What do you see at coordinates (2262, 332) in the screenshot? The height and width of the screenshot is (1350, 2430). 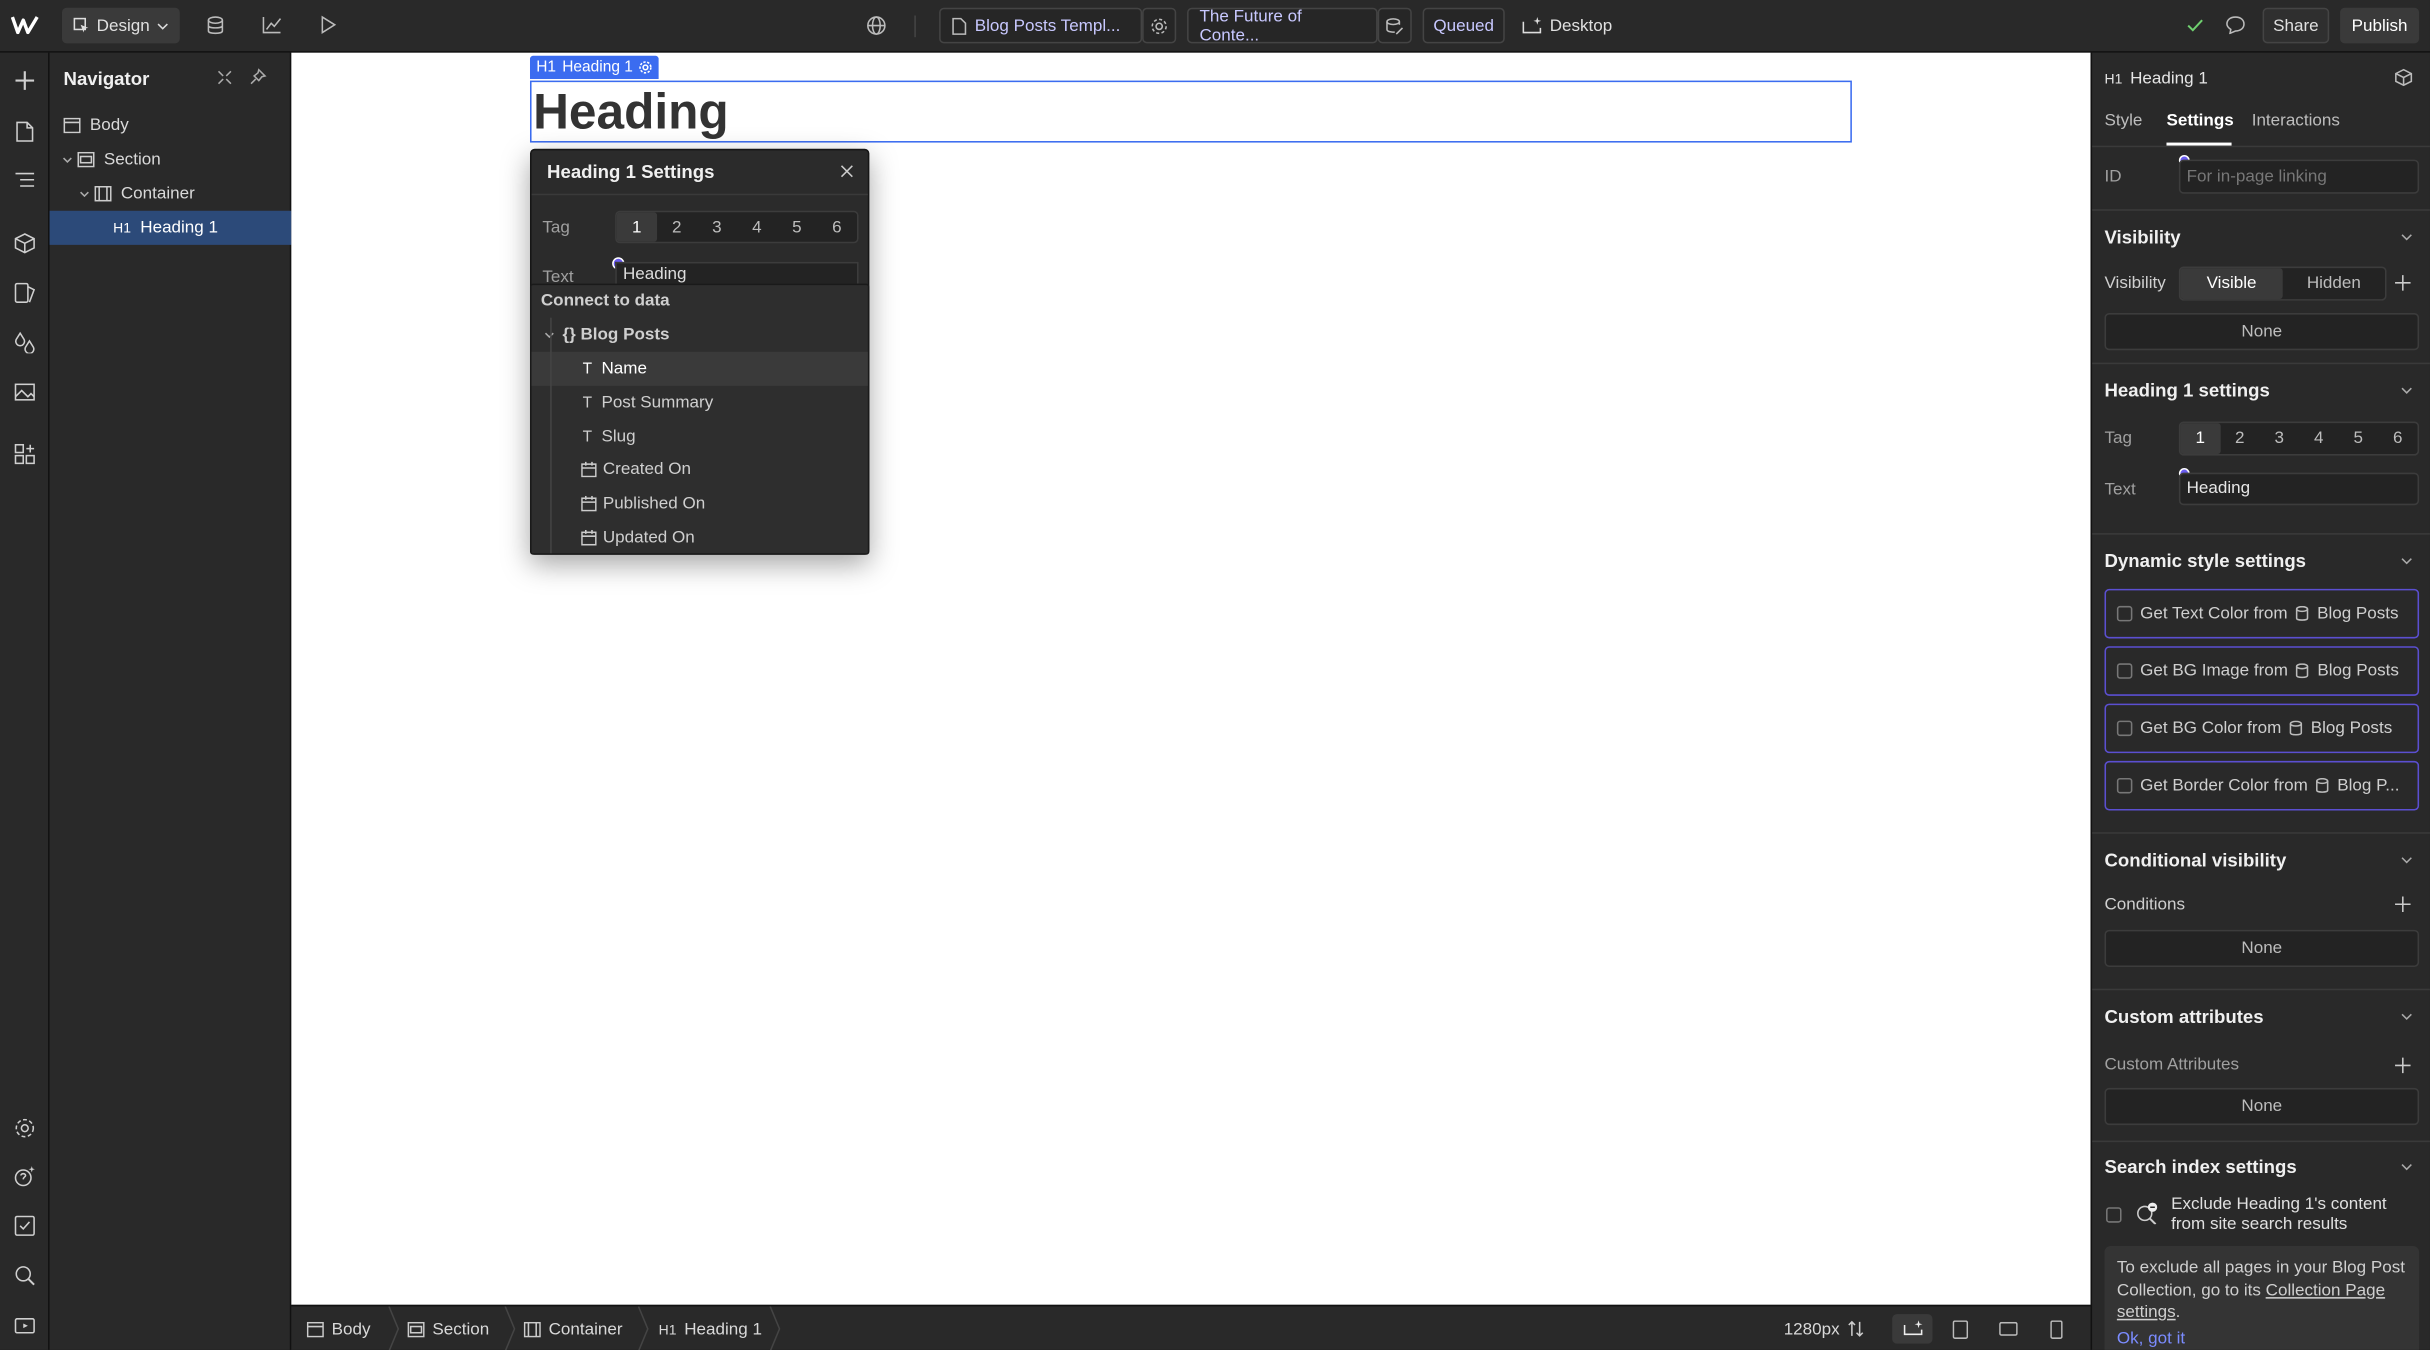 I see `visibility-conditions-box: None` at bounding box center [2262, 332].